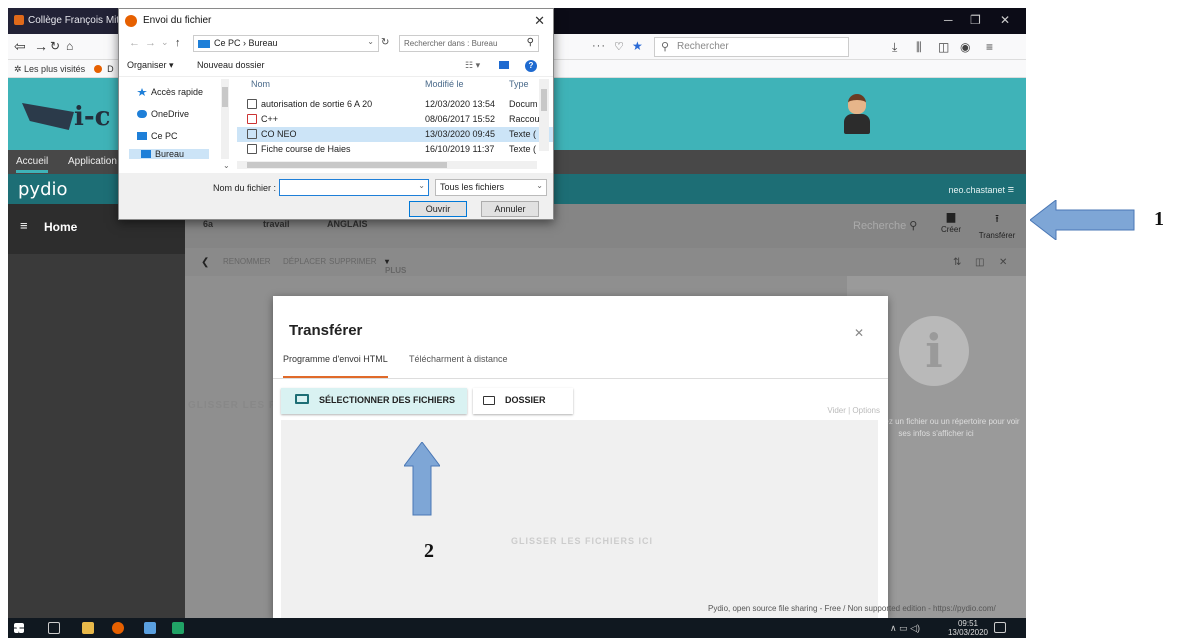 The image size is (1181, 638). I want to click on menu-icon: ≡, so click(989, 47).